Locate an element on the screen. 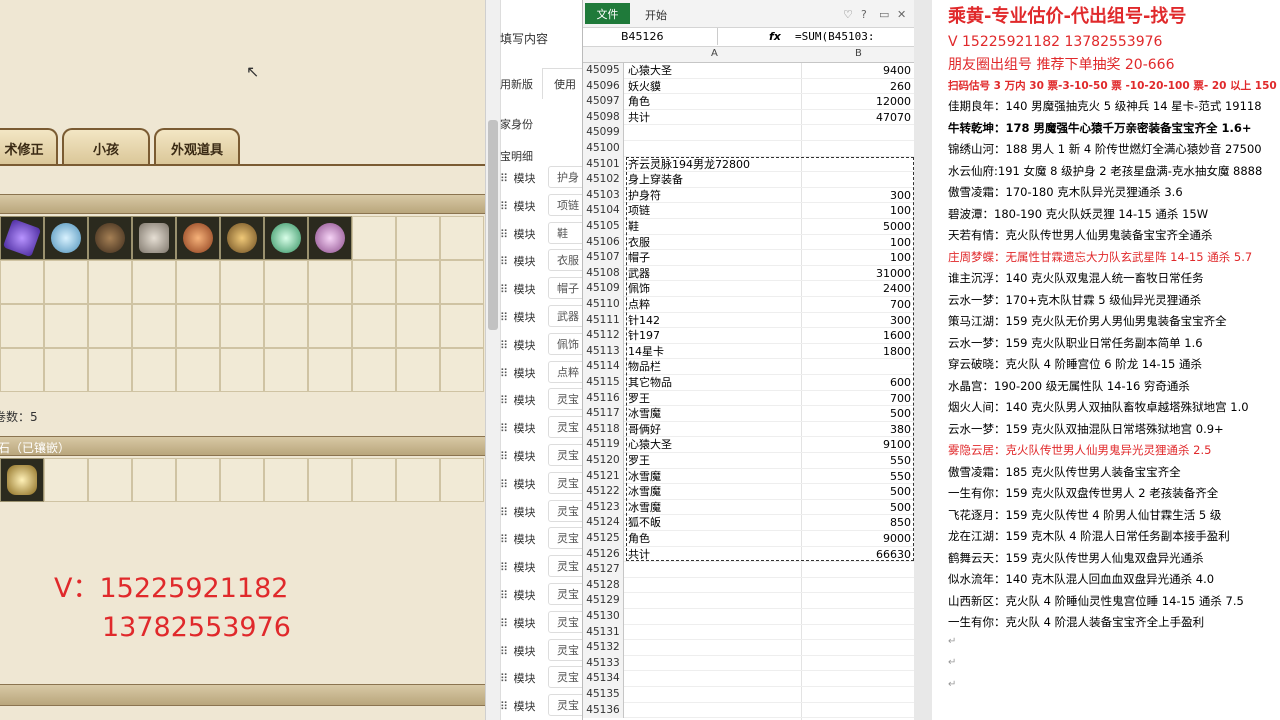  row-number: 45122 is located at coordinates (603, 492).